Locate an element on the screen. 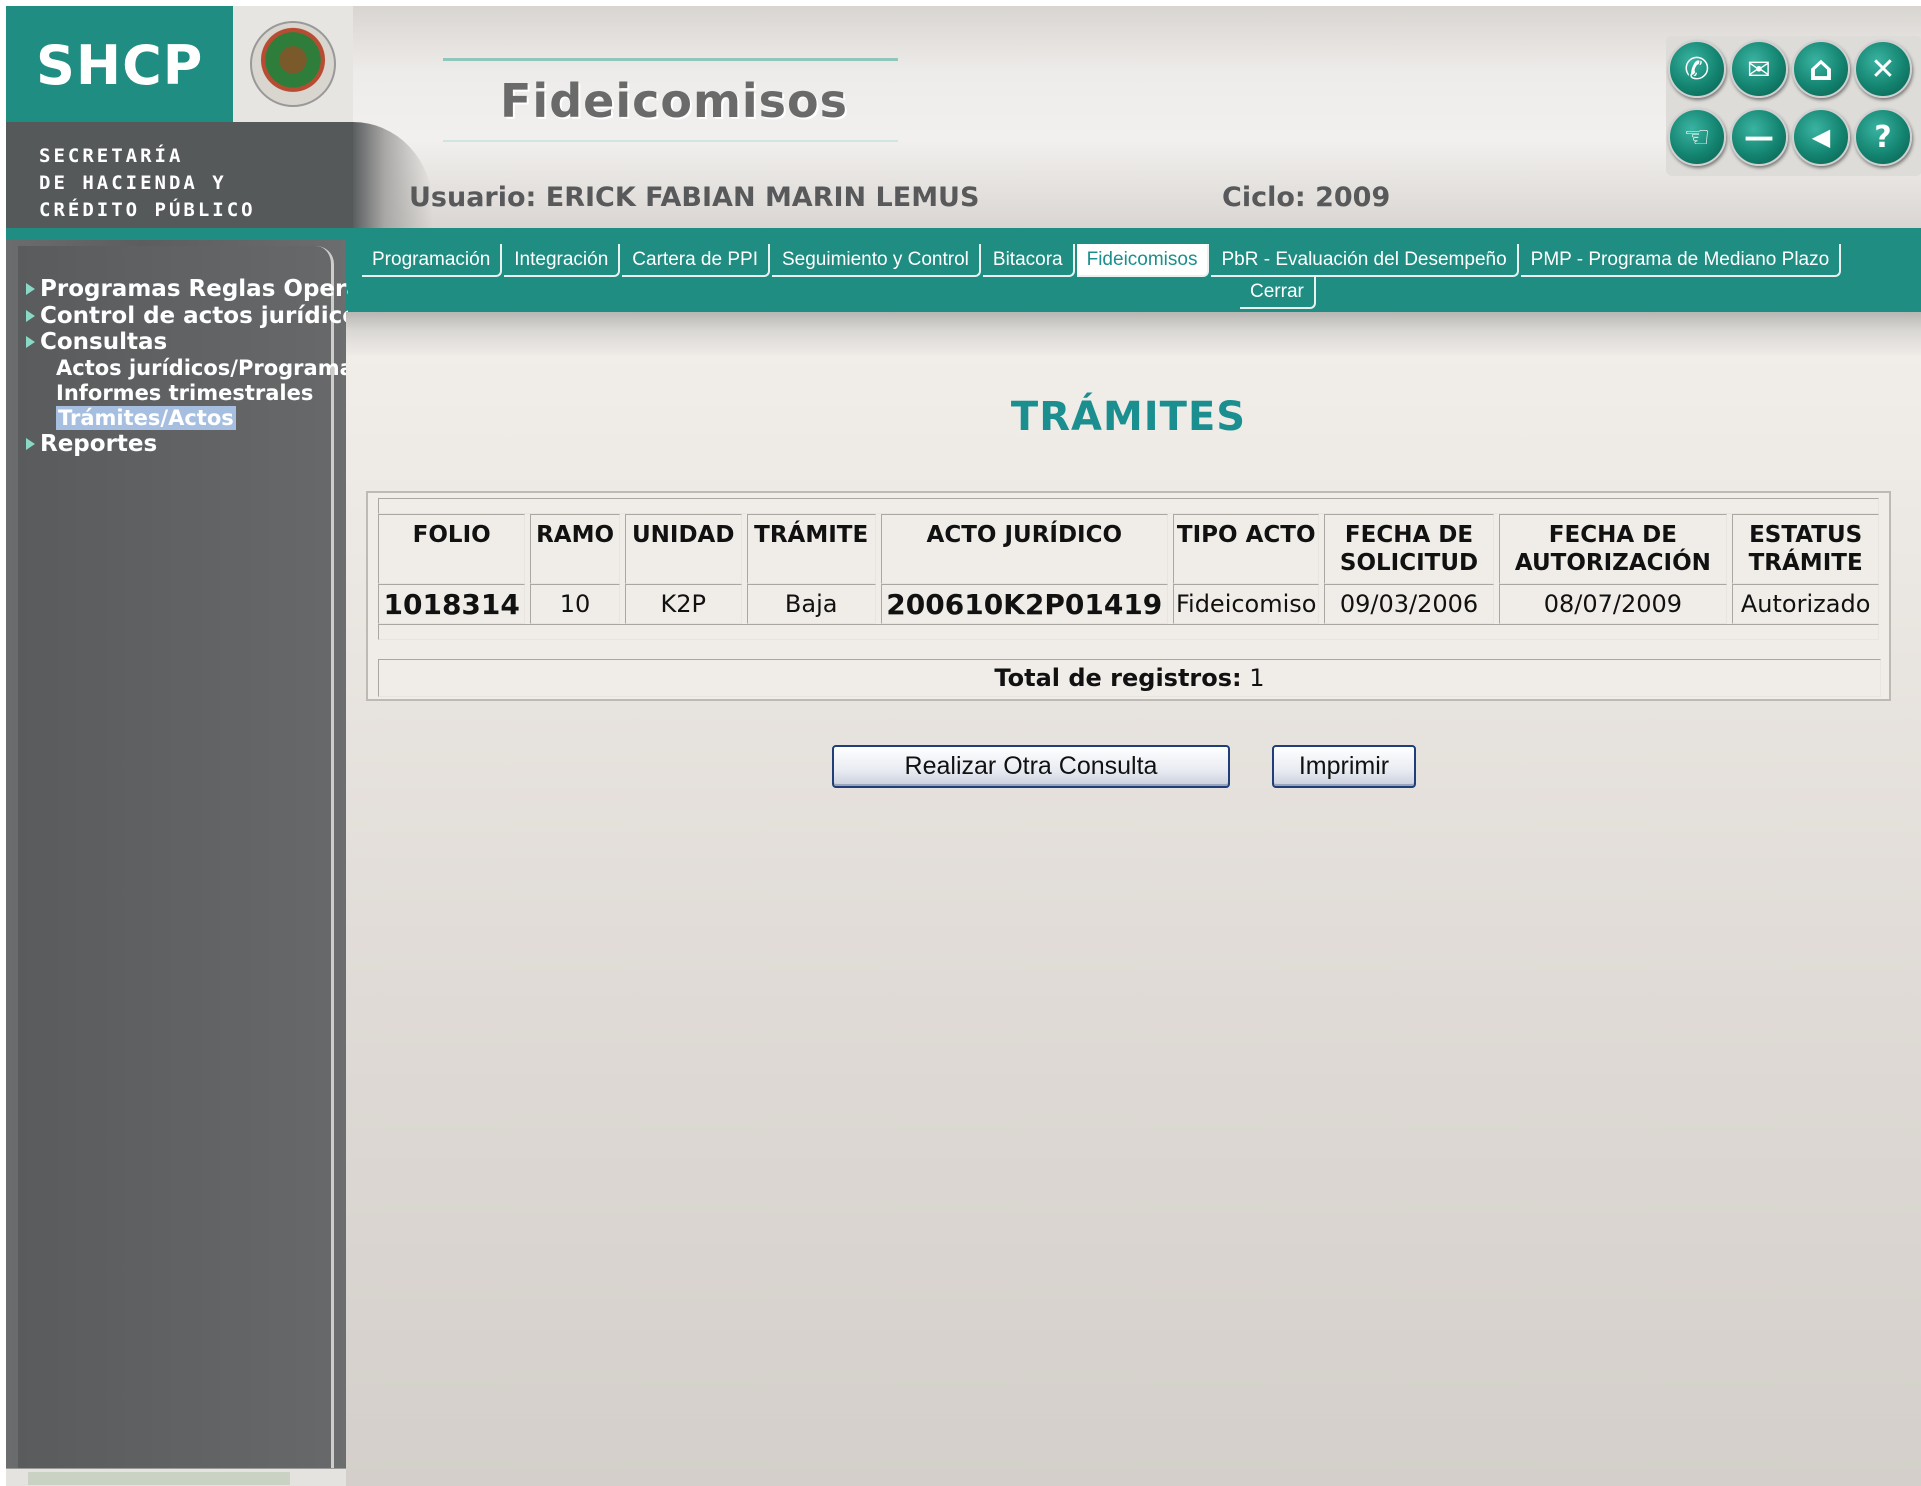 The image size is (1921, 1486). mail-icon: ✉ is located at coordinates (1759, 69).